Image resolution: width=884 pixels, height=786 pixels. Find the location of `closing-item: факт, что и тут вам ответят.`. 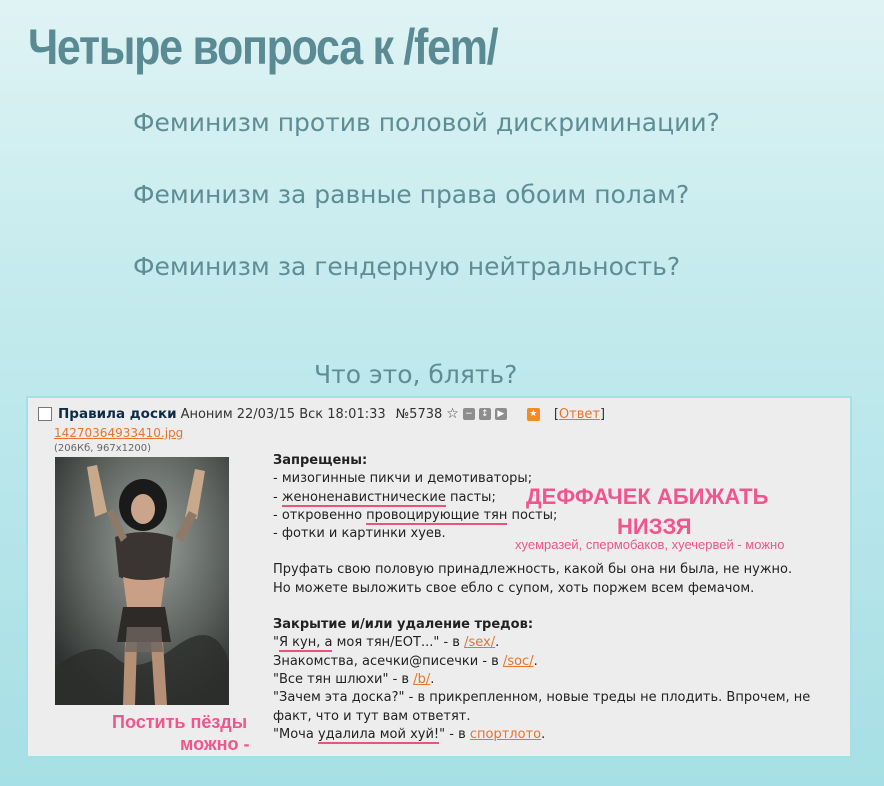

closing-item: факт, что и тут вам ответят. is located at coordinates (372, 716).